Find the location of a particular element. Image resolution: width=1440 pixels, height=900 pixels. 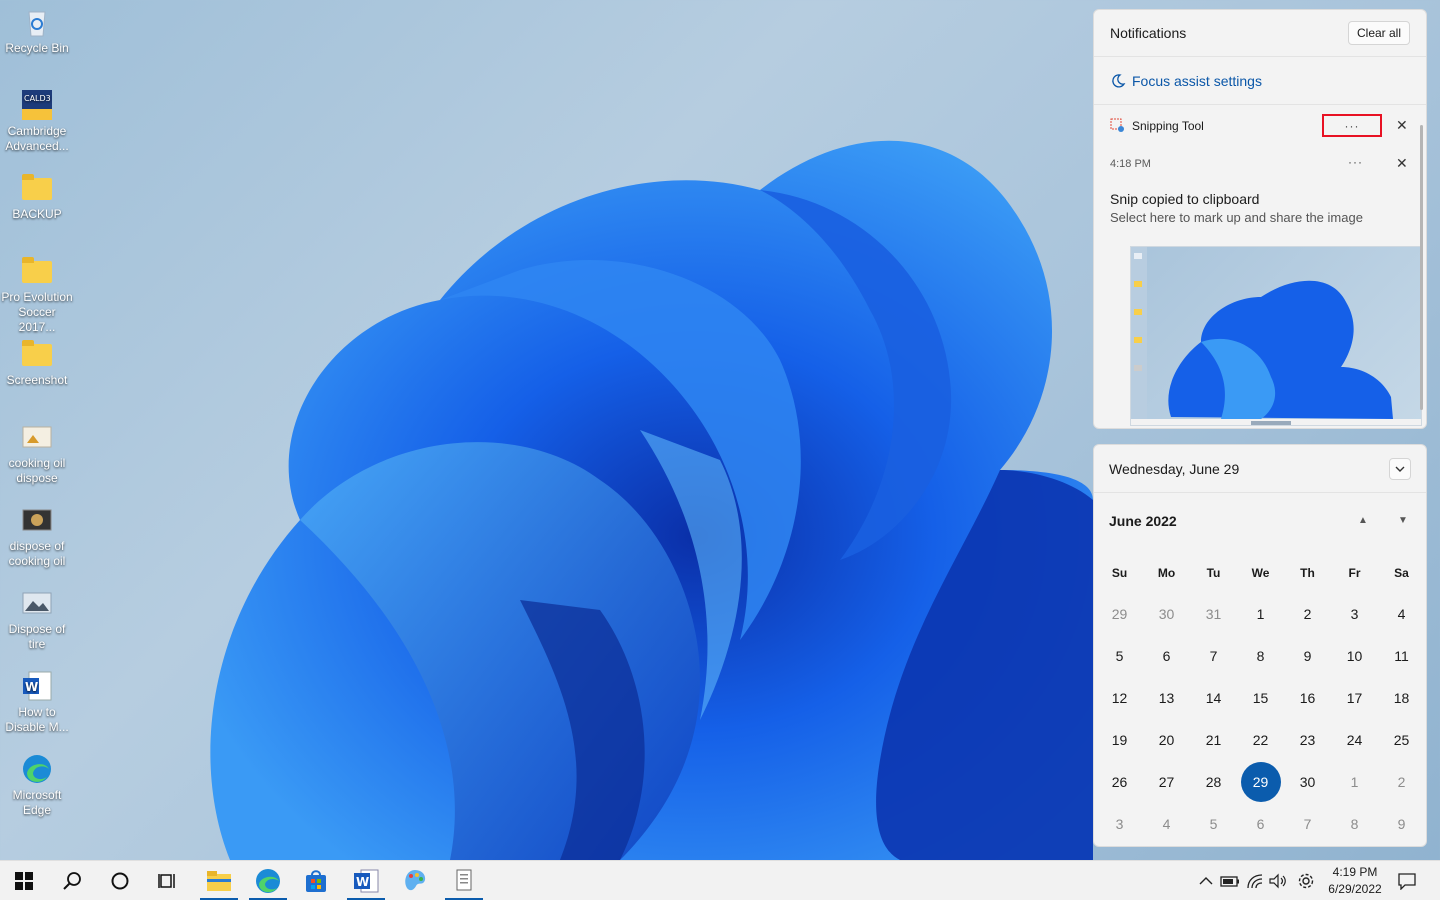

calendar-day: 21 is located at coordinates (1213, 740).